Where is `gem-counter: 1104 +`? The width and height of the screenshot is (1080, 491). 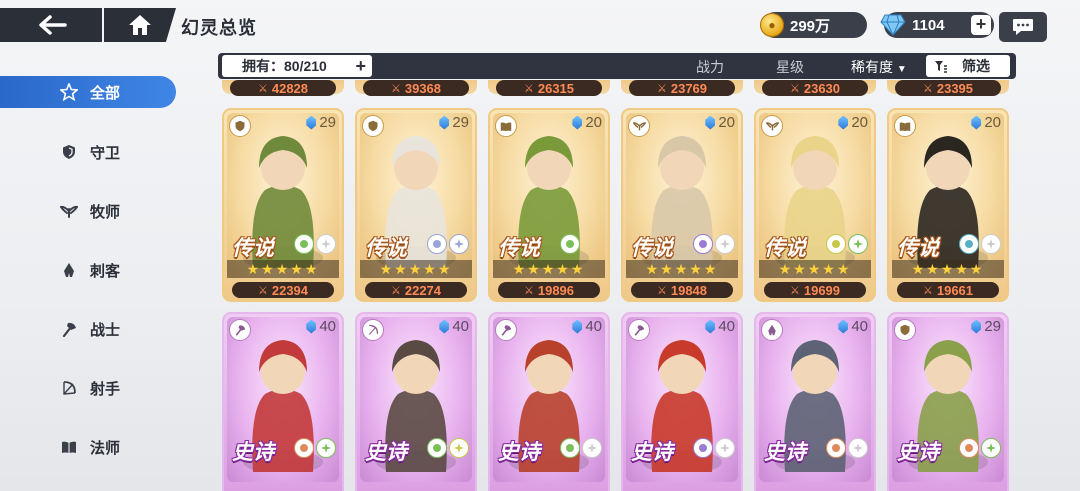 gem-counter: 1104 + is located at coordinates (937, 25).